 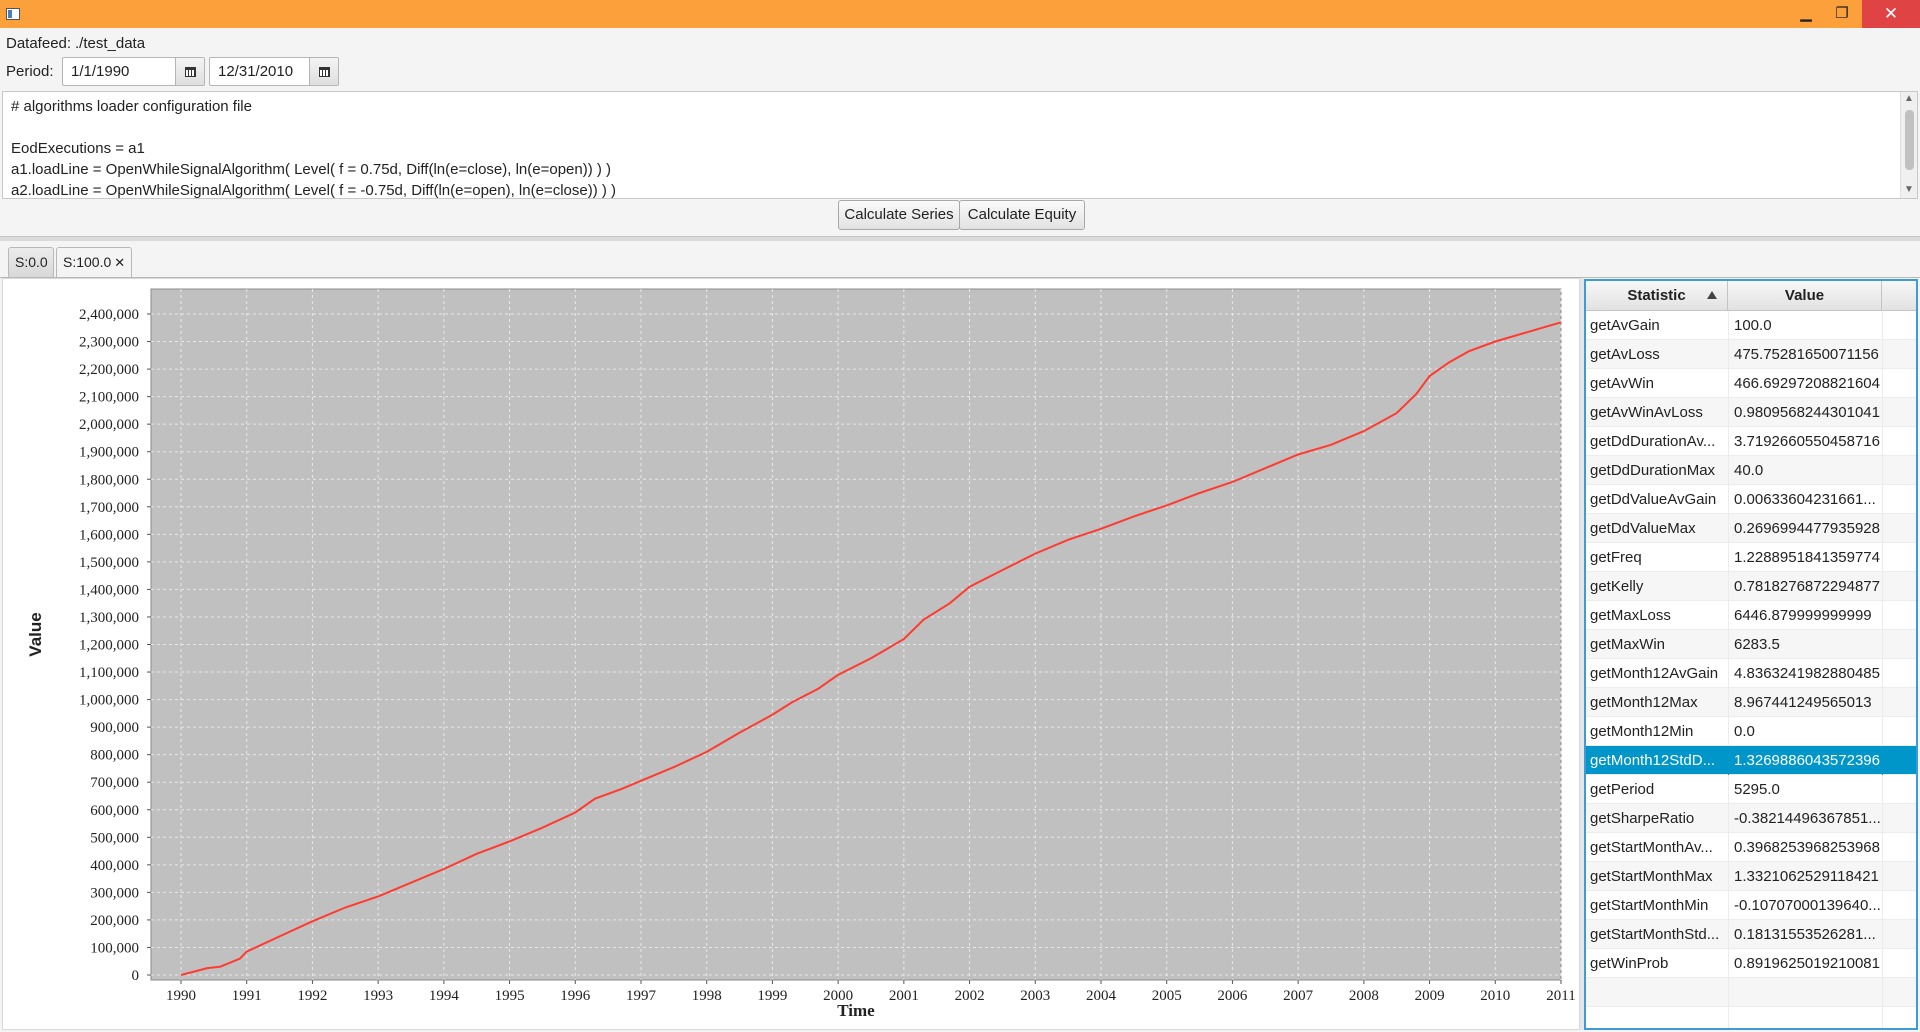 I want to click on statistic-name: getAvLoss, so click(x=1625, y=354).